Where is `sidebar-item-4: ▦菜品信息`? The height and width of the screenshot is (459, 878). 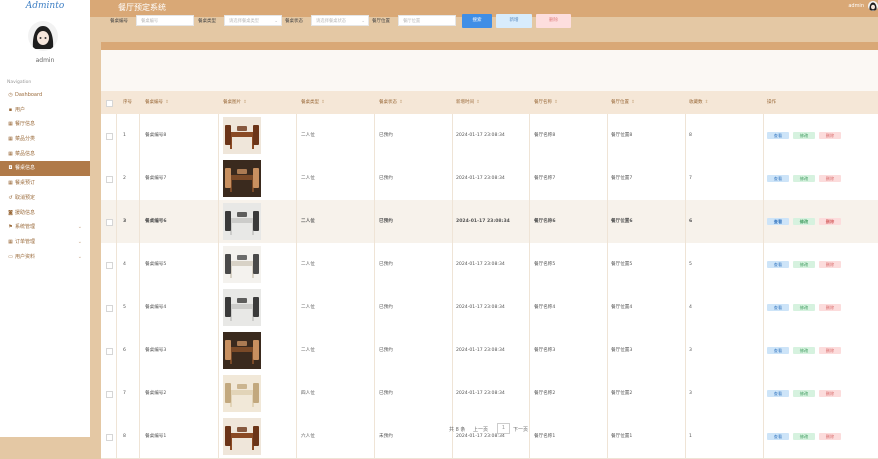 sidebar-item-4: ▦菜品信息 is located at coordinates (45, 154).